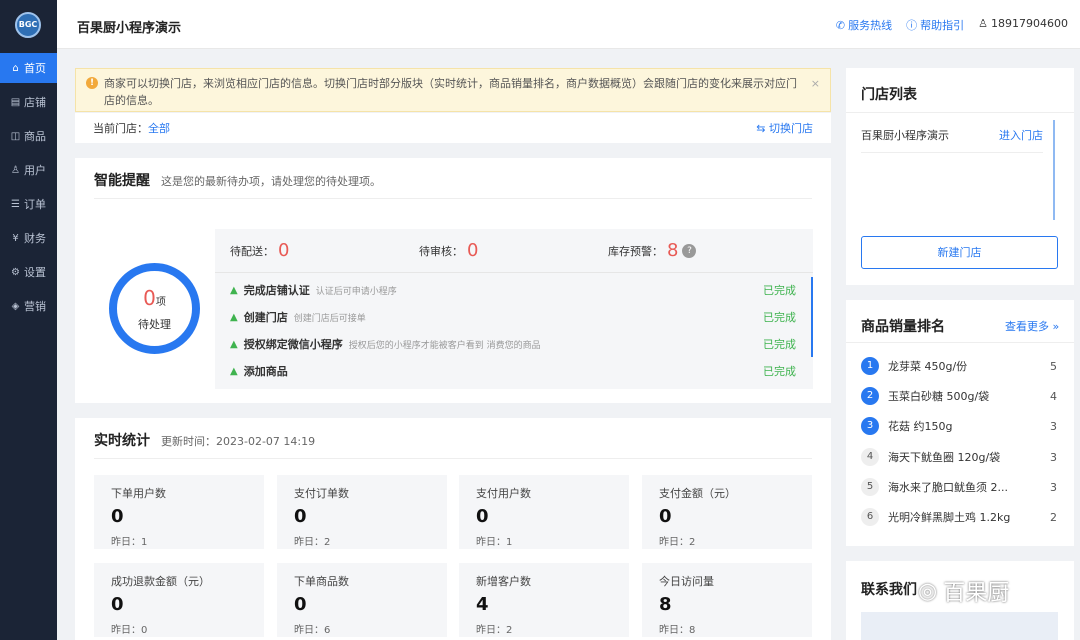 This screenshot has height=640, width=1080. I want to click on current-store-value: 全部, so click(159, 128).